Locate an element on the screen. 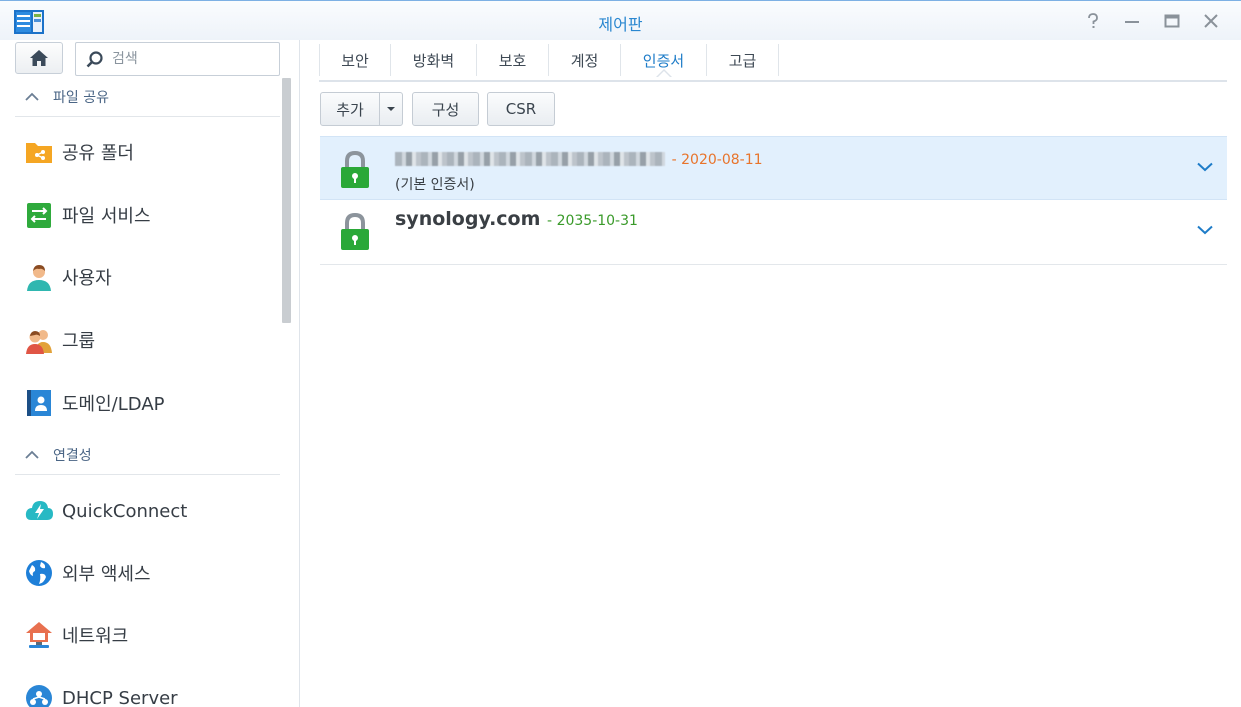 The height and width of the screenshot is (707, 1241). tab-label: 고급 is located at coordinates (742, 60).